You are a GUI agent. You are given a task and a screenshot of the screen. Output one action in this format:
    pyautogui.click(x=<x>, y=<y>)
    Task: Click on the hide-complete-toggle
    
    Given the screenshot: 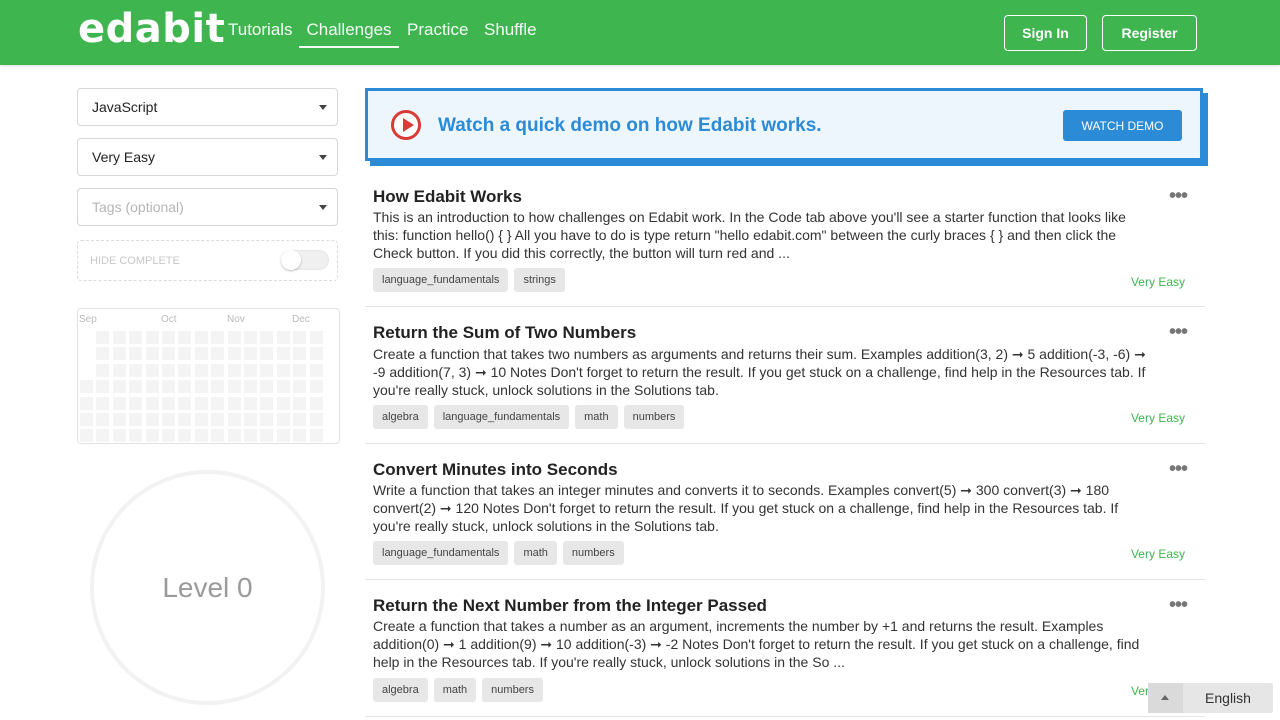 What is the action you would take?
    pyautogui.click(x=305, y=260)
    